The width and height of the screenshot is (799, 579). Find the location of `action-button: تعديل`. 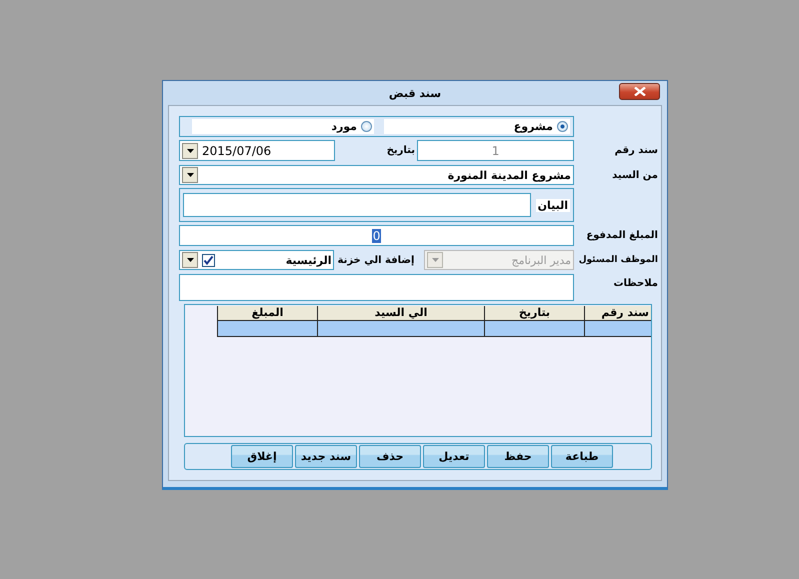

action-button: تعديل is located at coordinates (454, 456).